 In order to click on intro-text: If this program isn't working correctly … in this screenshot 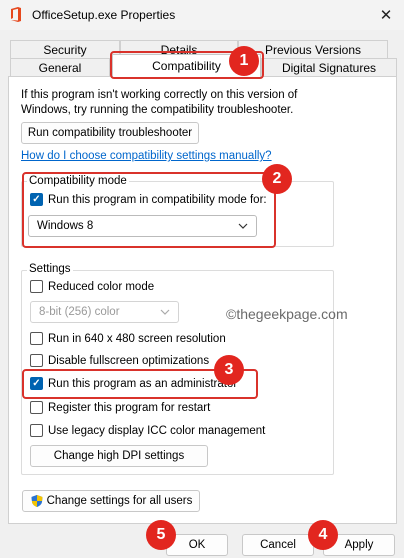, I will do `click(159, 102)`.